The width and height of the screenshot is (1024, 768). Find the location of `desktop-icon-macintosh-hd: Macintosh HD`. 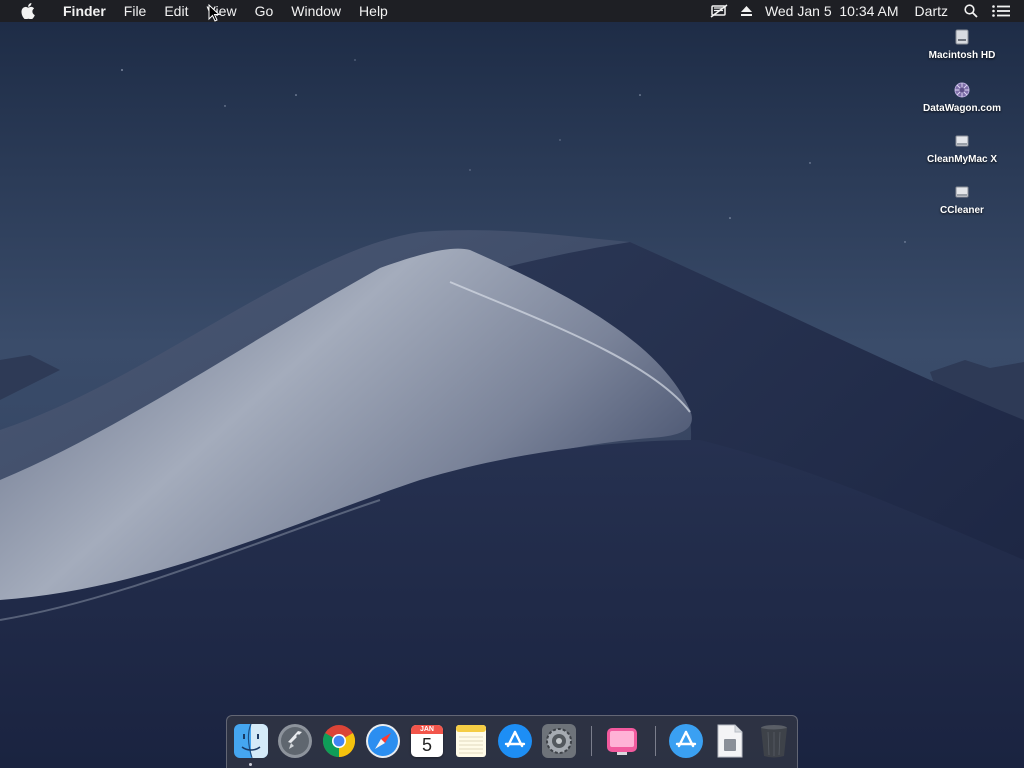

desktop-icon-macintosh-hd: Macintosh HD is located at coordinates (962, 43).